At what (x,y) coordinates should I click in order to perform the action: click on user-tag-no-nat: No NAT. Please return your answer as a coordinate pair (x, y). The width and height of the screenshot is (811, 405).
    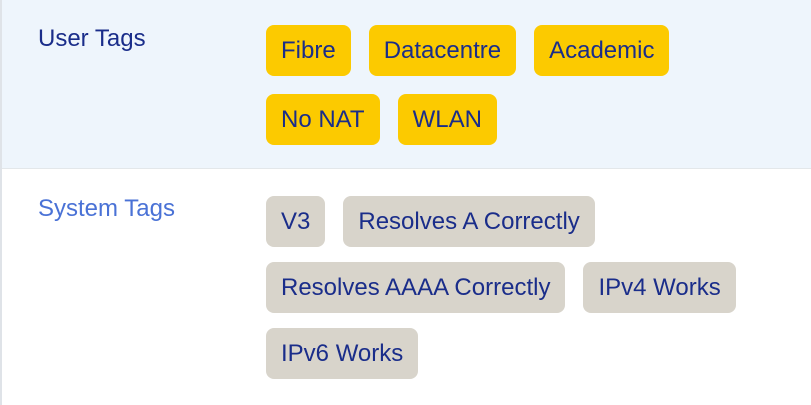
    Looking at the image, I should click on (323, 119).